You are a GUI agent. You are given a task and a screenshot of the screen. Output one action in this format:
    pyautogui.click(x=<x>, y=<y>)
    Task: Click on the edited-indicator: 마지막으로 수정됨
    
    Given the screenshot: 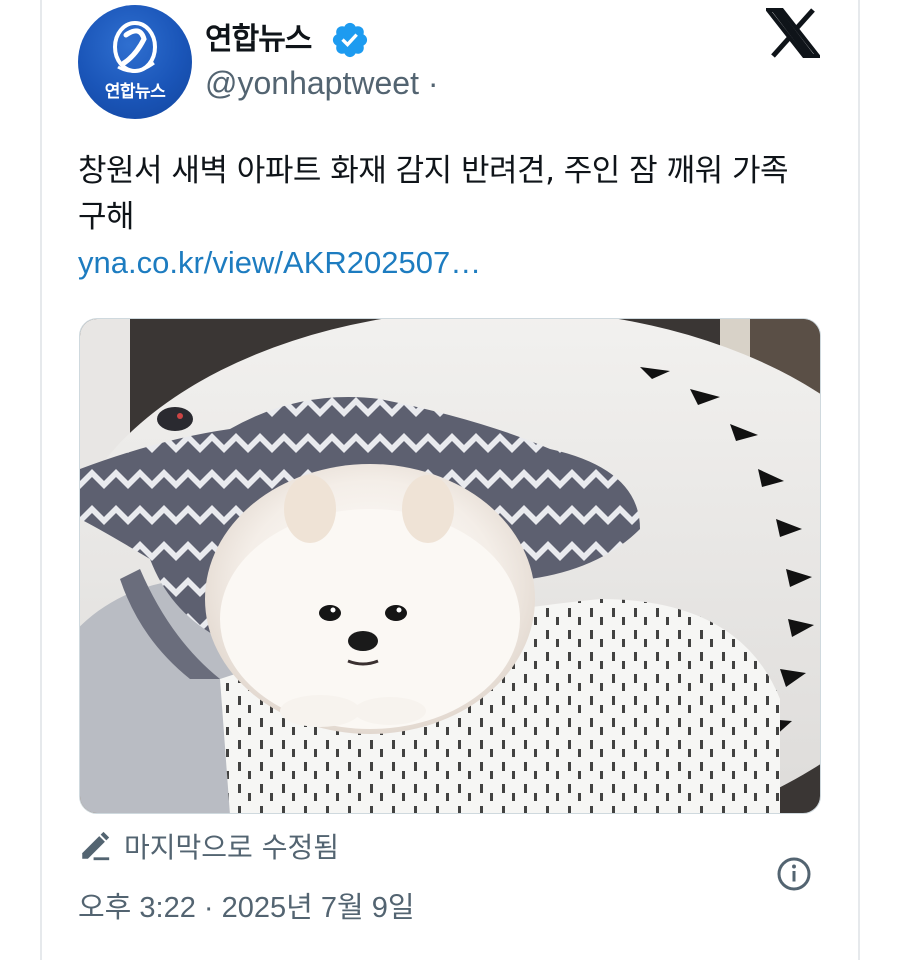 What is the action you would take?
    pyautogui.click(x=208, y=846)
    